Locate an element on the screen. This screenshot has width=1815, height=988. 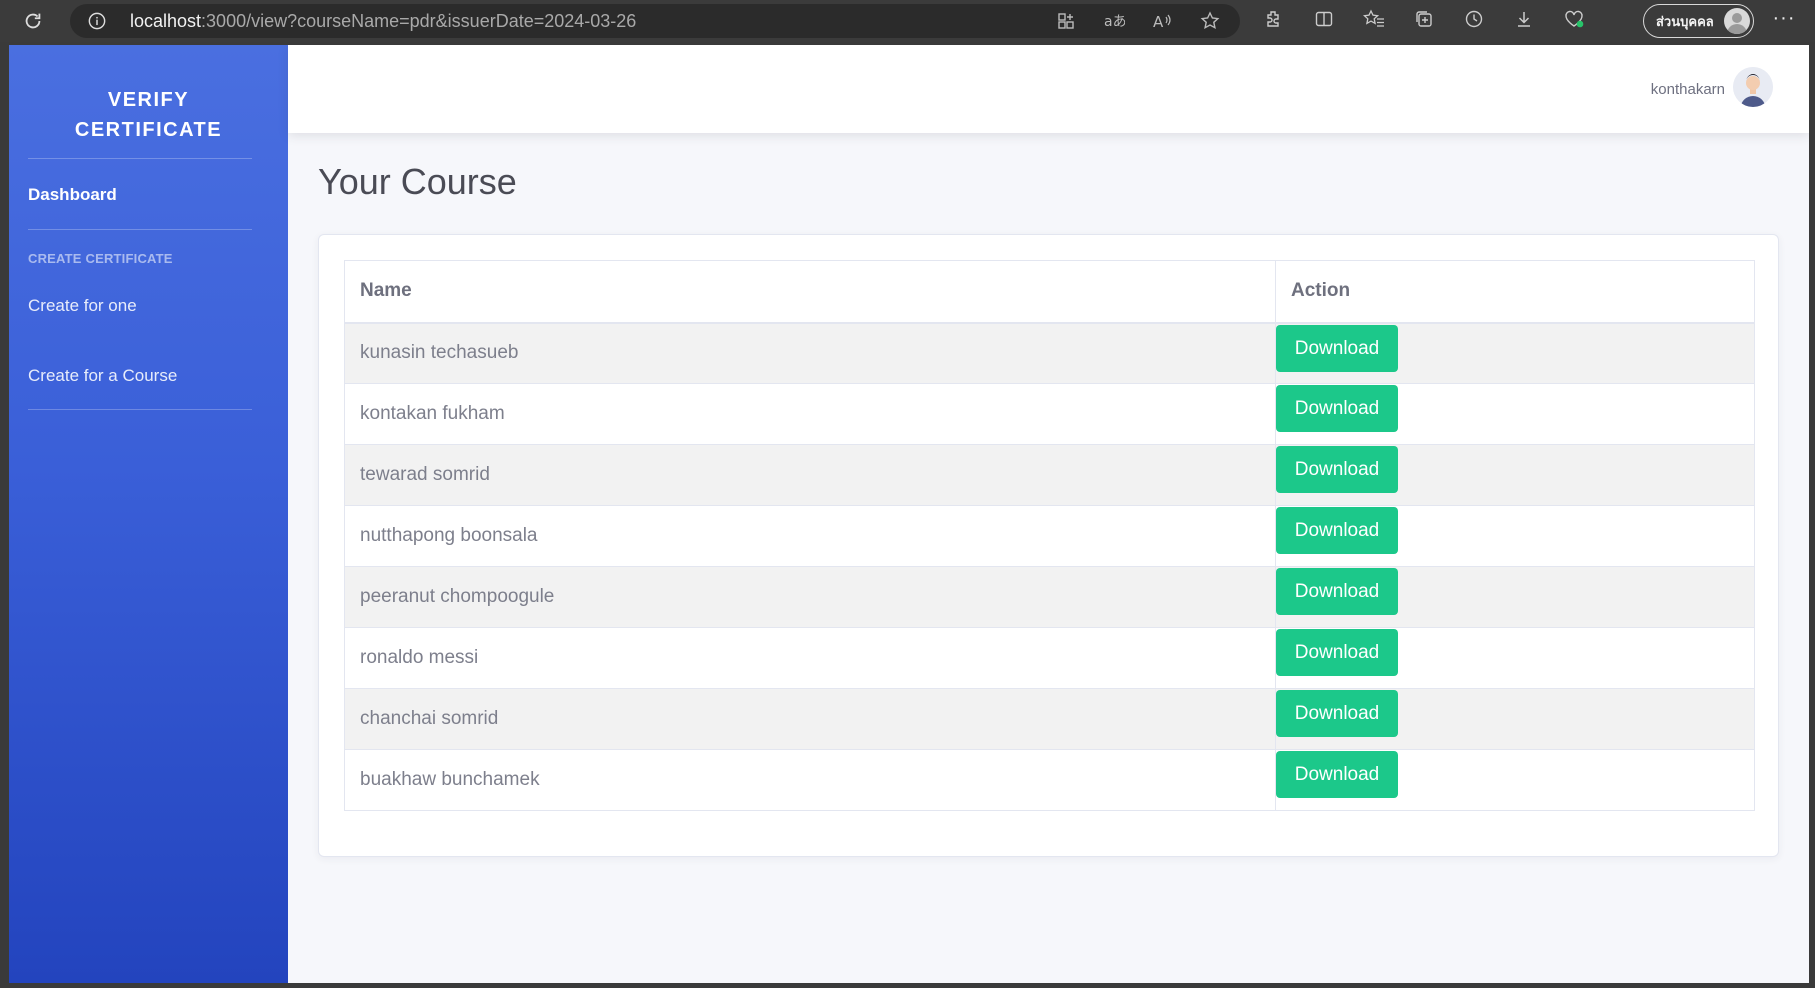
table-row: ronaldo messi Download is located at coordinates (1049, 658).